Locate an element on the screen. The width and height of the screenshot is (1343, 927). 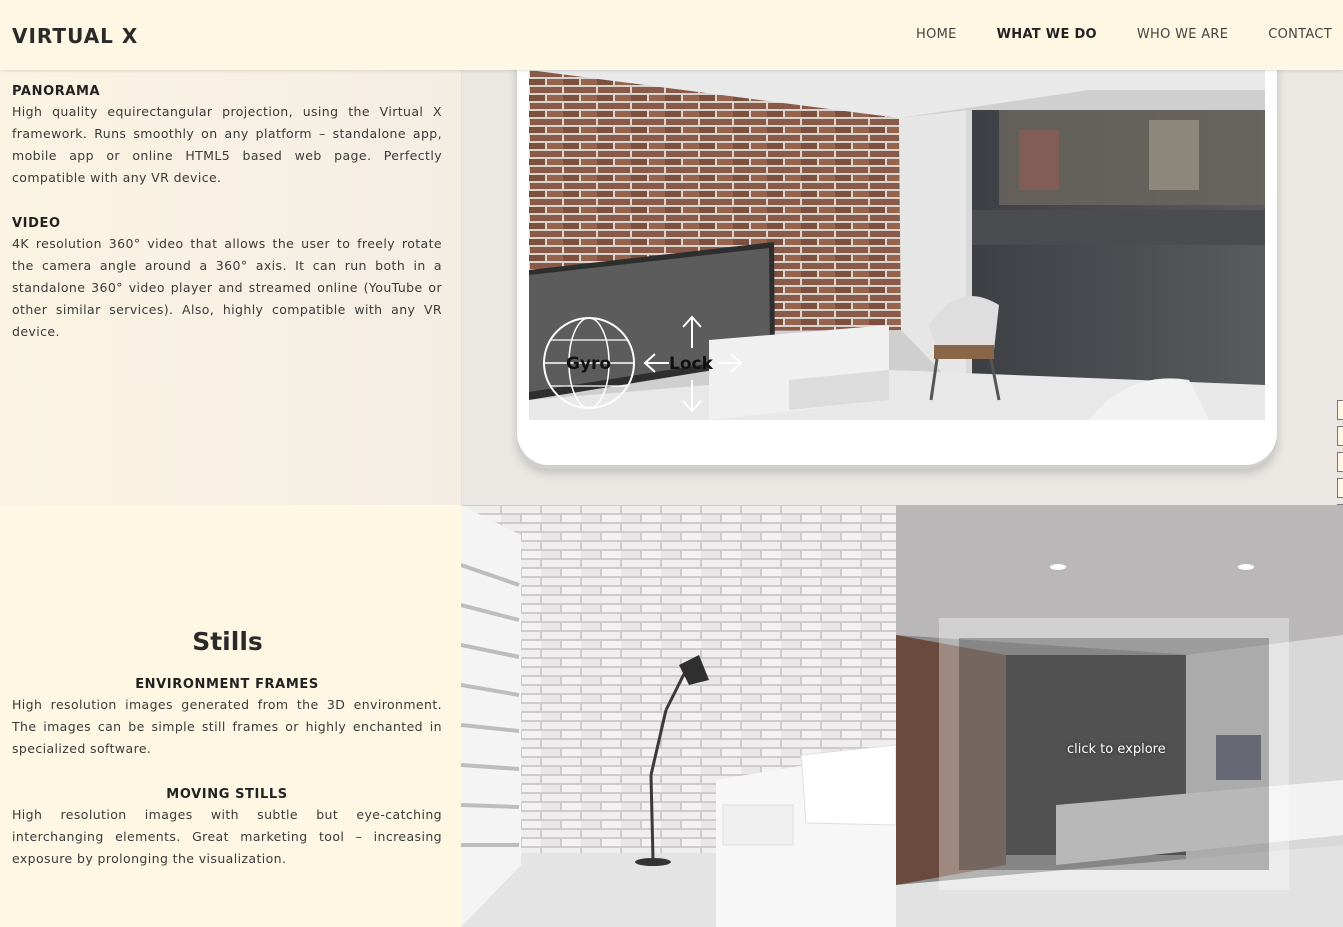
nav-contact: CONTACT is located at coordinates (1300, 34).